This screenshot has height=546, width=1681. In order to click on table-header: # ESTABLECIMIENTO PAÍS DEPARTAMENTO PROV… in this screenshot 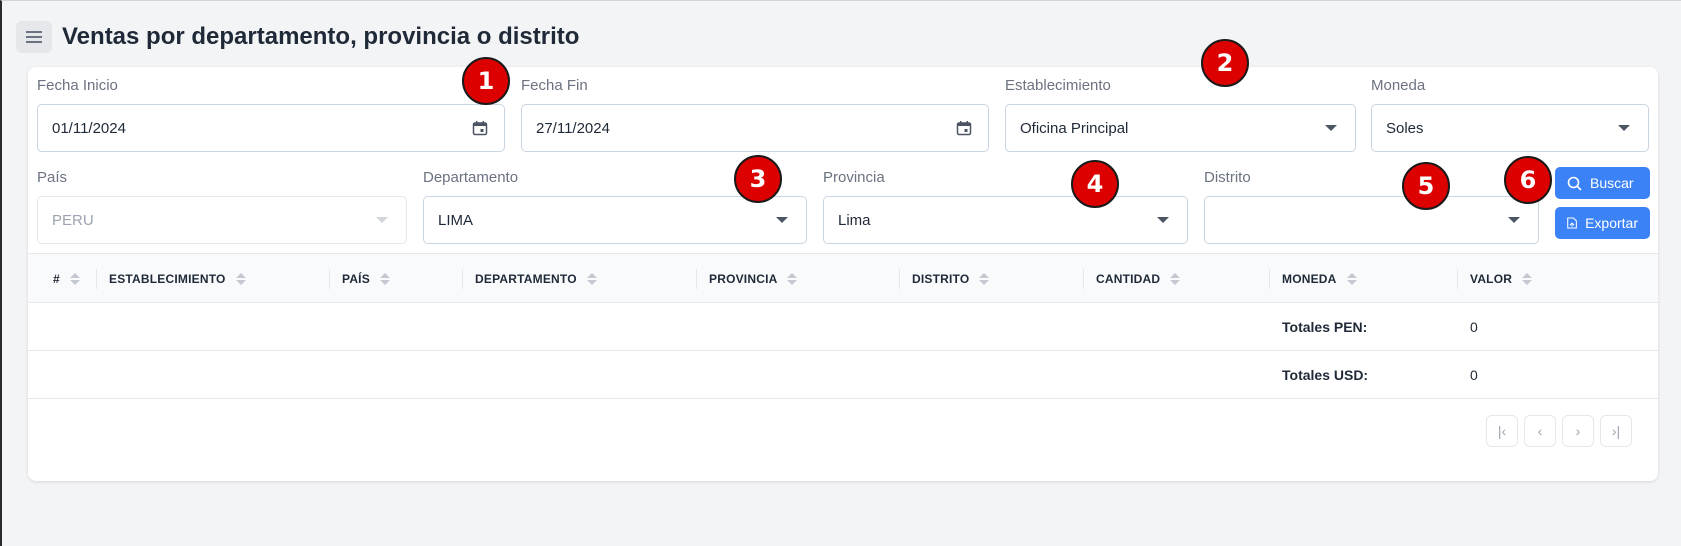, I will do `click(843, 278)`.